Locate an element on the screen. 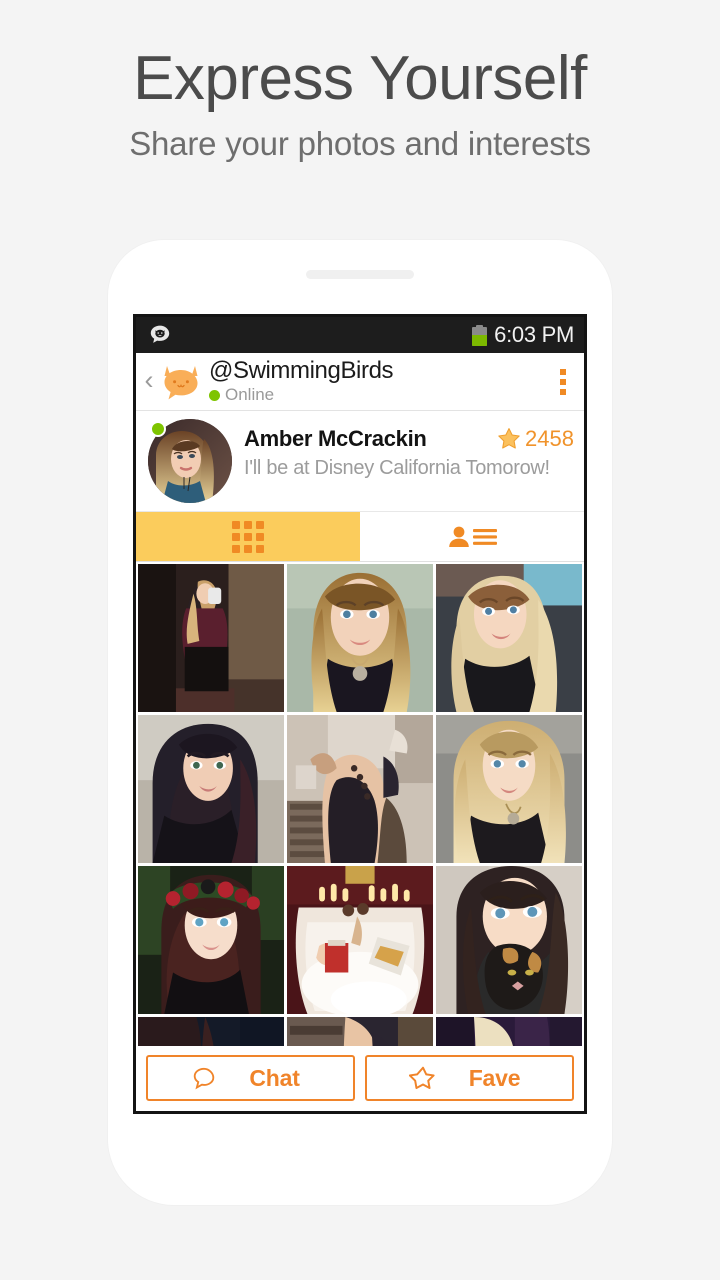 This screenshot has width=720, height=1280. online-dot-icon is located at coordinates (214, 395).